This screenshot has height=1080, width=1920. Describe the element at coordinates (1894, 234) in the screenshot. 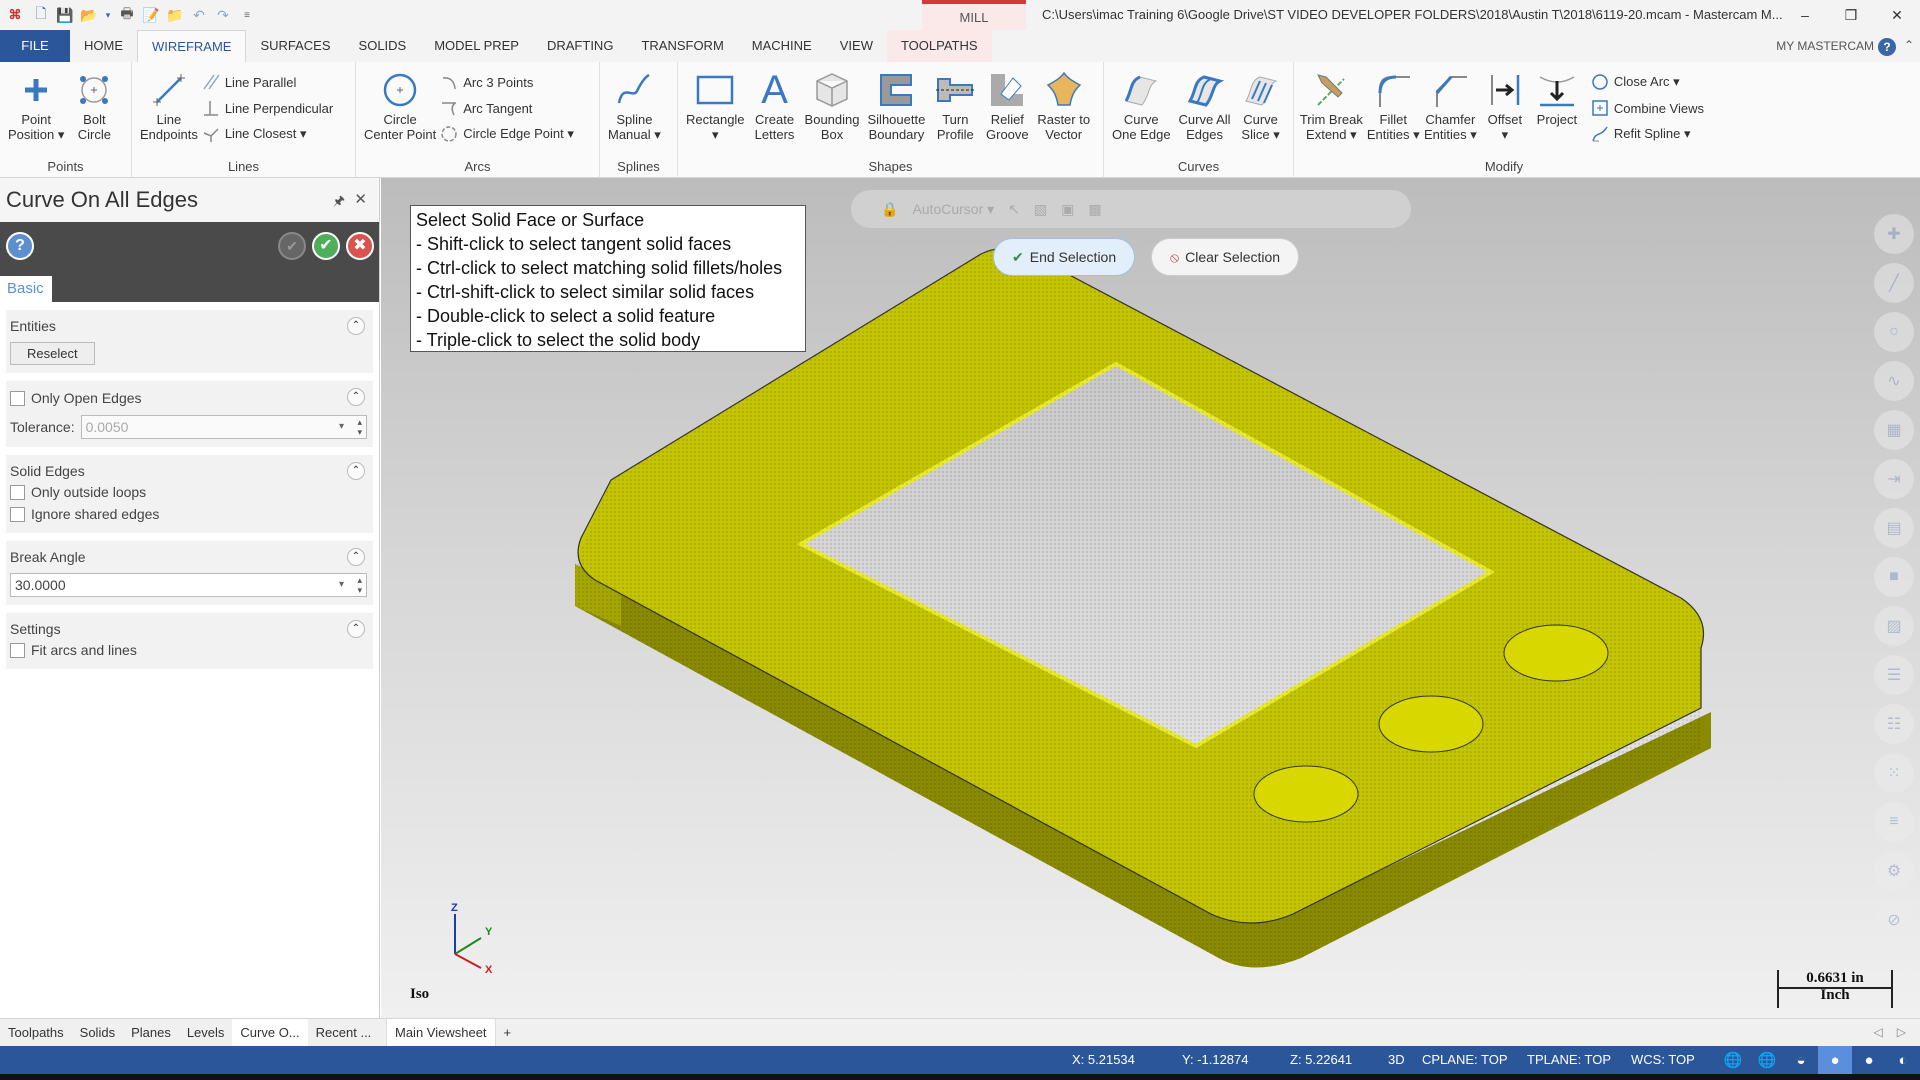

I see `point-icon: ✚` at that location.